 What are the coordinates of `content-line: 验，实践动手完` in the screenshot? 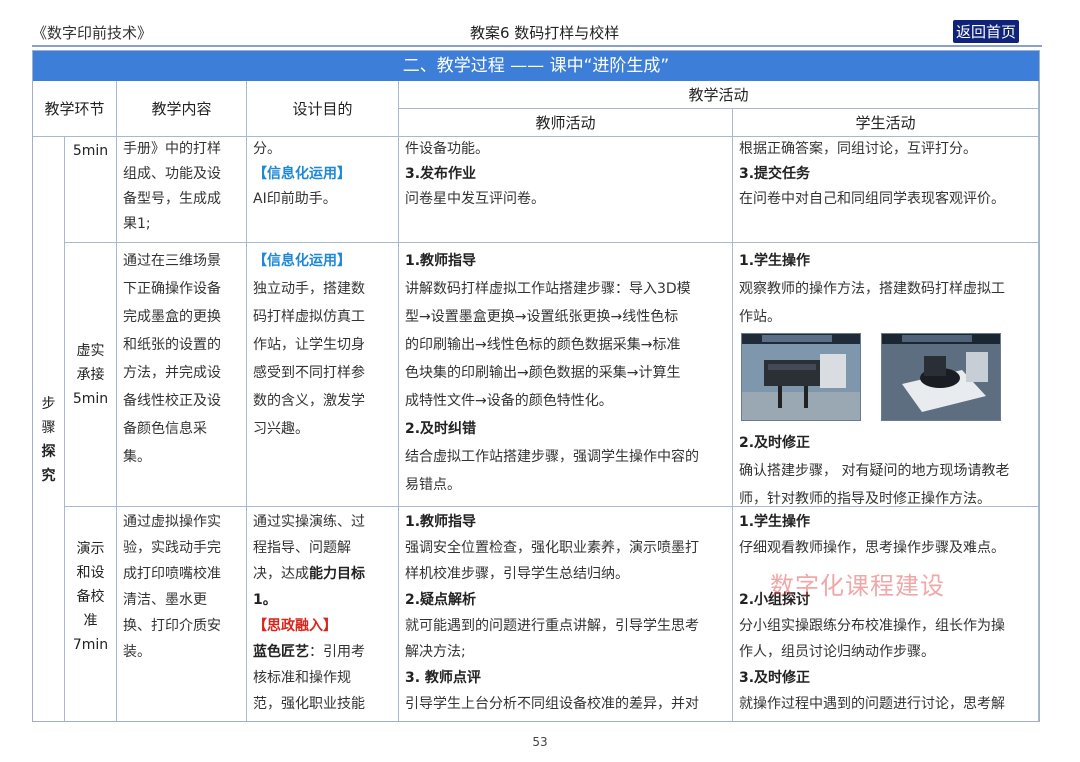 It's located at (172, 548).